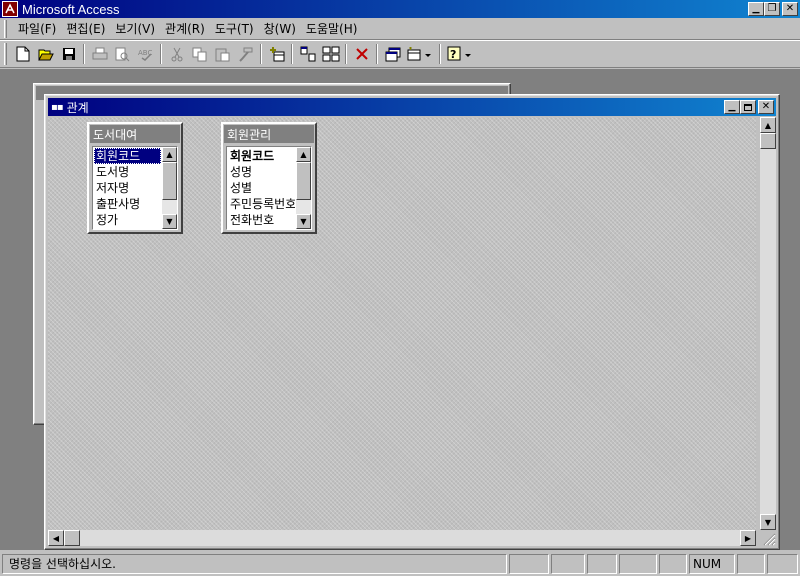  Describe the element at coordinates (99, 54) in the screenshot. I see `print-button` at that location.